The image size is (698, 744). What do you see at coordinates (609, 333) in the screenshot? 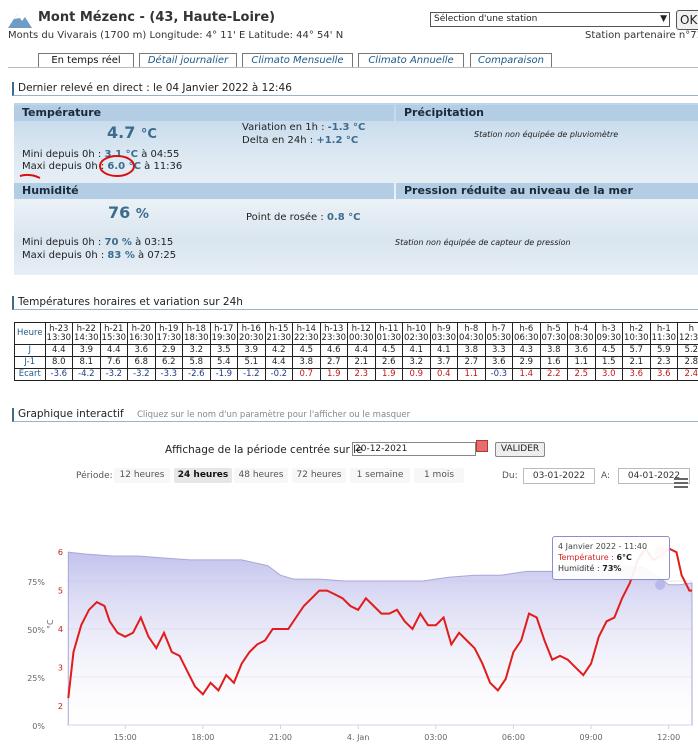
I see `hour-cell: h-3 09:30` at bounding box center [609, 333].